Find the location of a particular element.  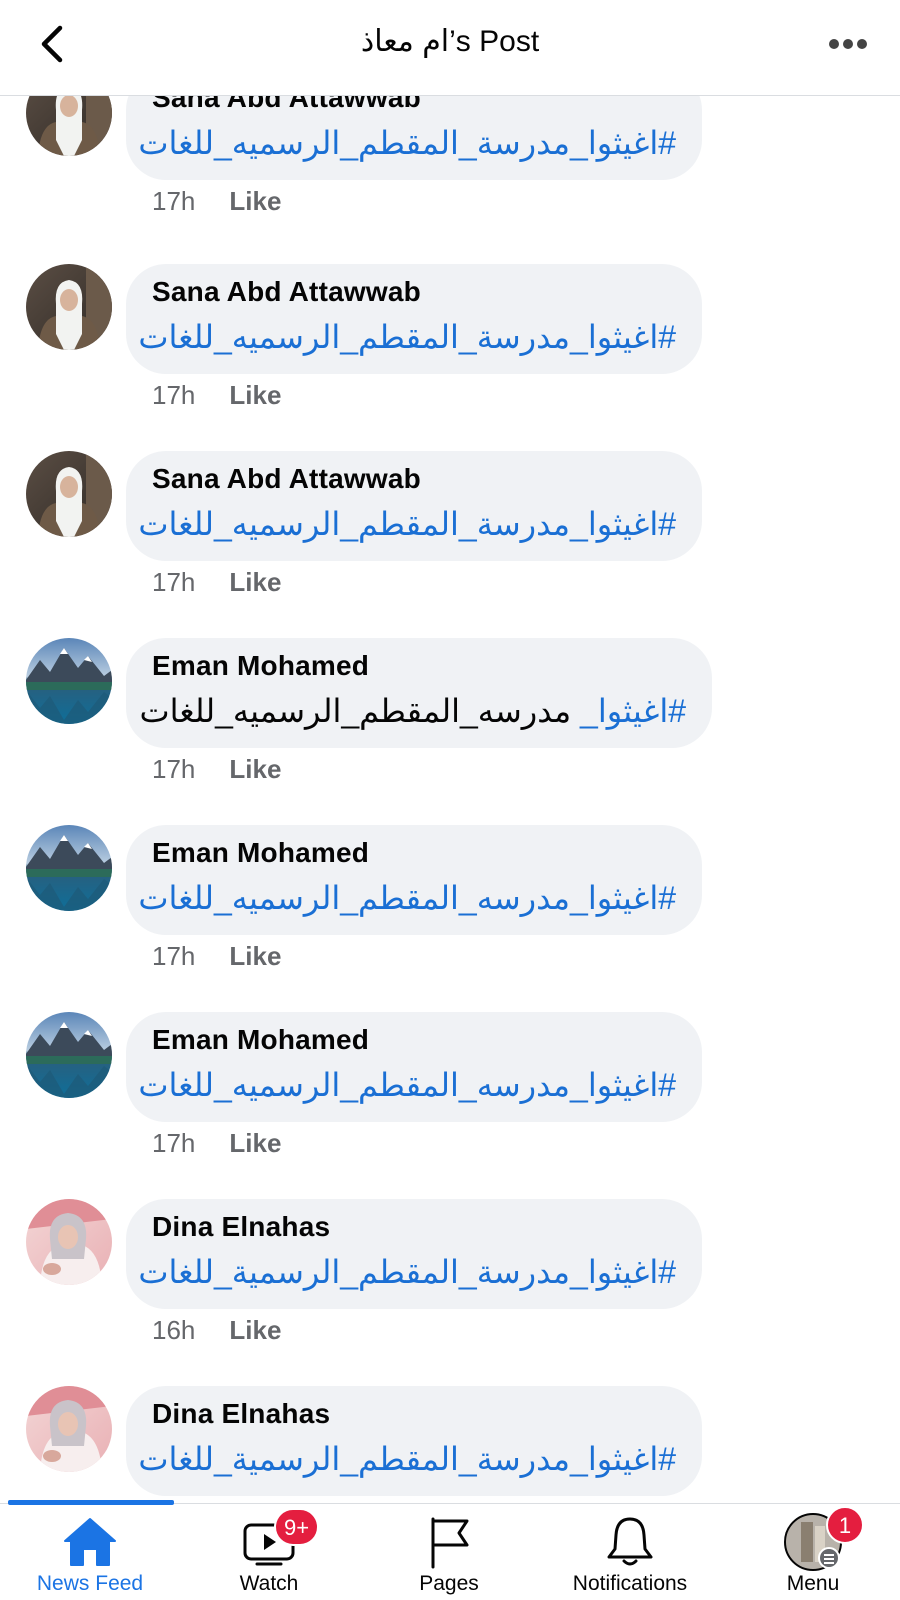

top-bar: ام معاذ’s Post is located at coordinates (450, 48).